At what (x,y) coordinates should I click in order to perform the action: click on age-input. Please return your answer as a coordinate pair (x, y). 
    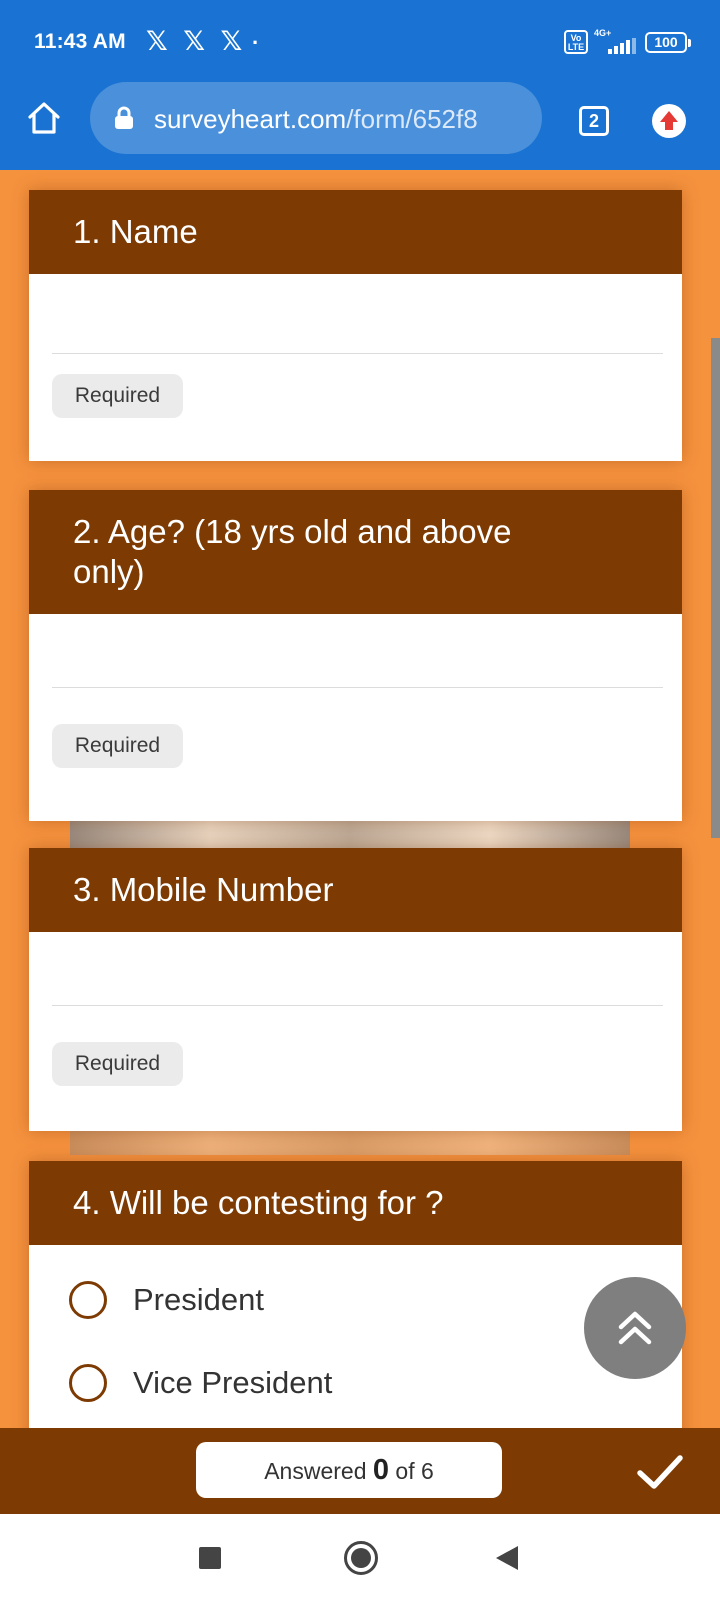
    Looking at the image, I should click on (357, 656).